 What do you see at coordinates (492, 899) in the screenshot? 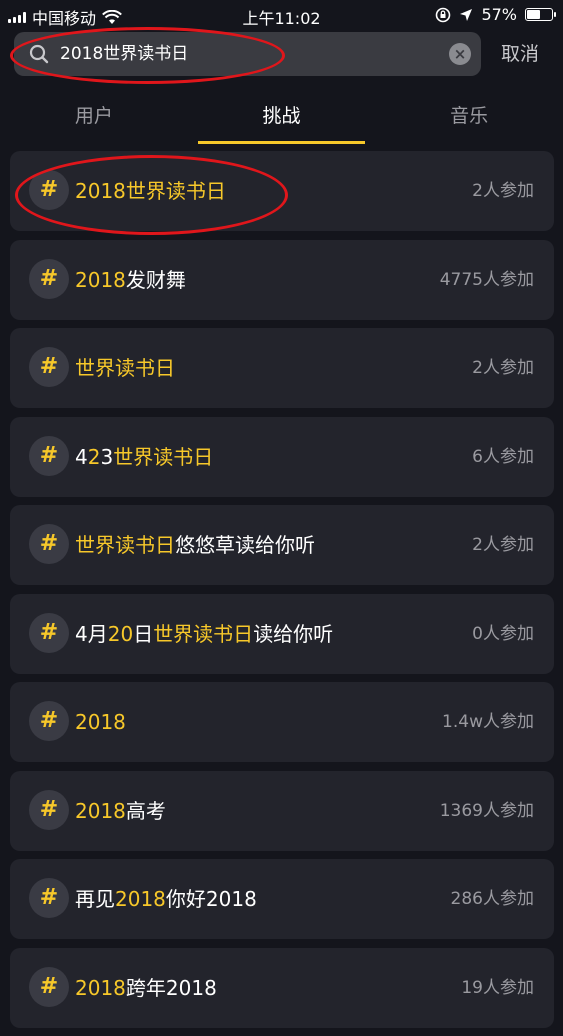
I see `participant-count: 286人参加` at bounding box center [492, 899].